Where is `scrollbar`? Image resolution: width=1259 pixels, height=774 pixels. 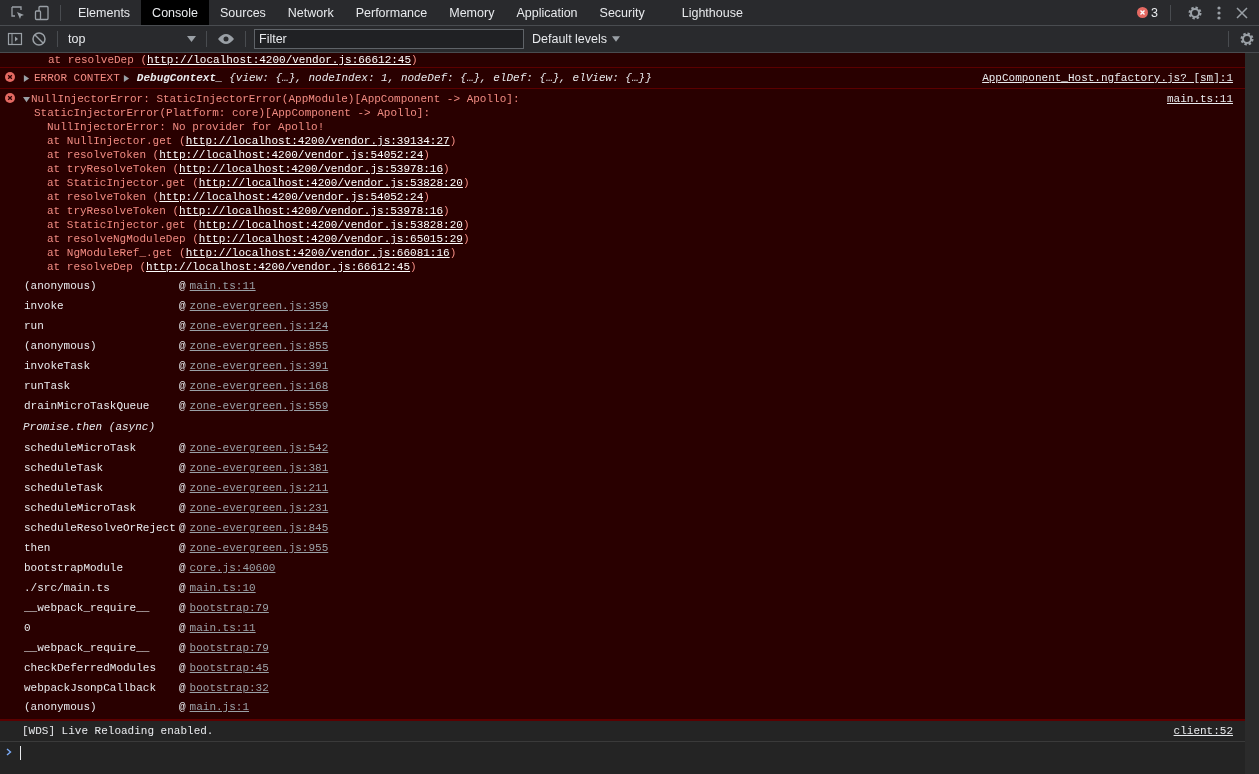 scrollbar is located at coordinates (1252, 413).